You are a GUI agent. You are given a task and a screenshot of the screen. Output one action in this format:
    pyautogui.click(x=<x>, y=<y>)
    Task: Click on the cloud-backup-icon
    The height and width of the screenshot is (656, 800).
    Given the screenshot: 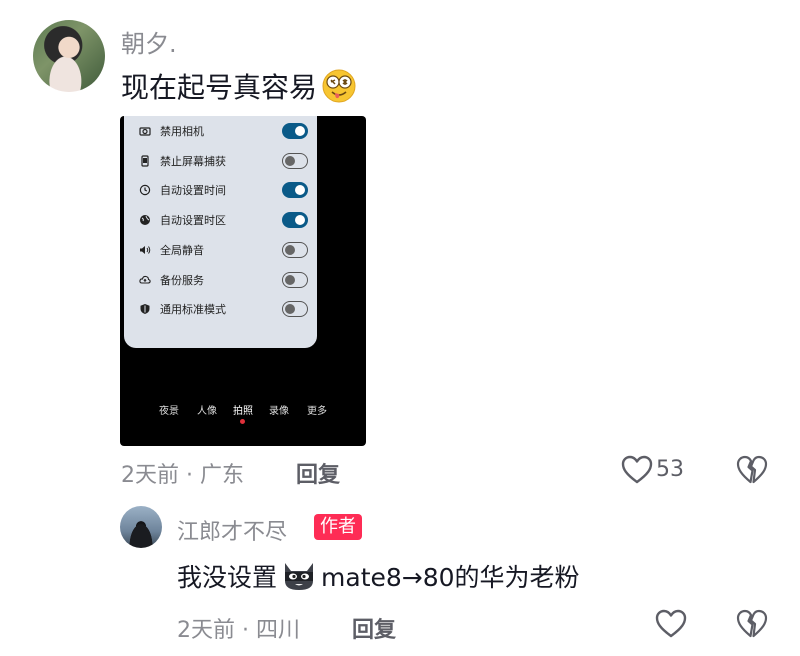 What is the action you would take?
    pyautogui.click(x=145, y=280)
    